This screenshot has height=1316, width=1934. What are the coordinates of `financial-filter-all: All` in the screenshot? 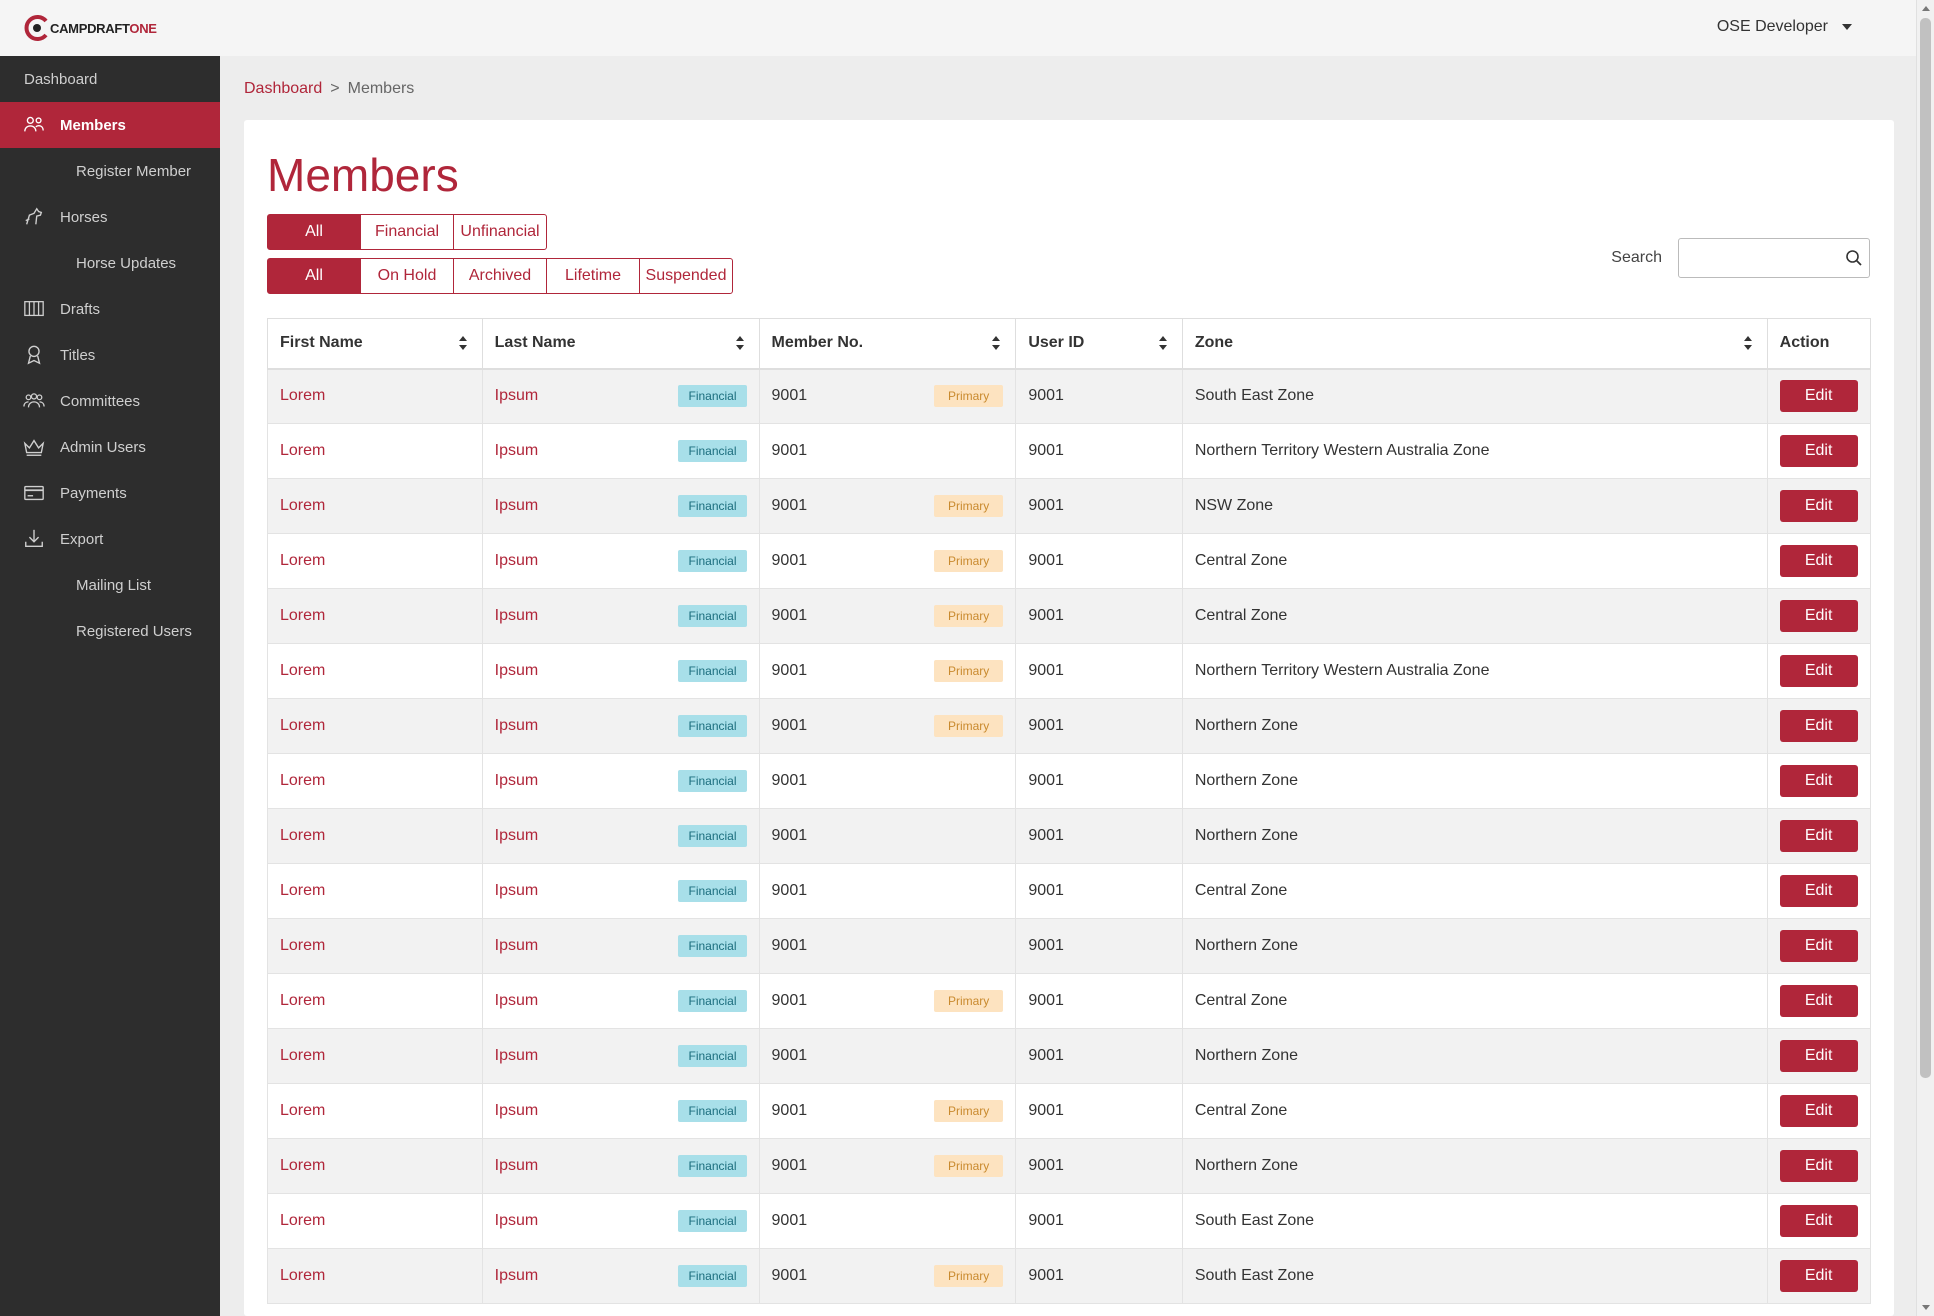 It's located at (314, 232).